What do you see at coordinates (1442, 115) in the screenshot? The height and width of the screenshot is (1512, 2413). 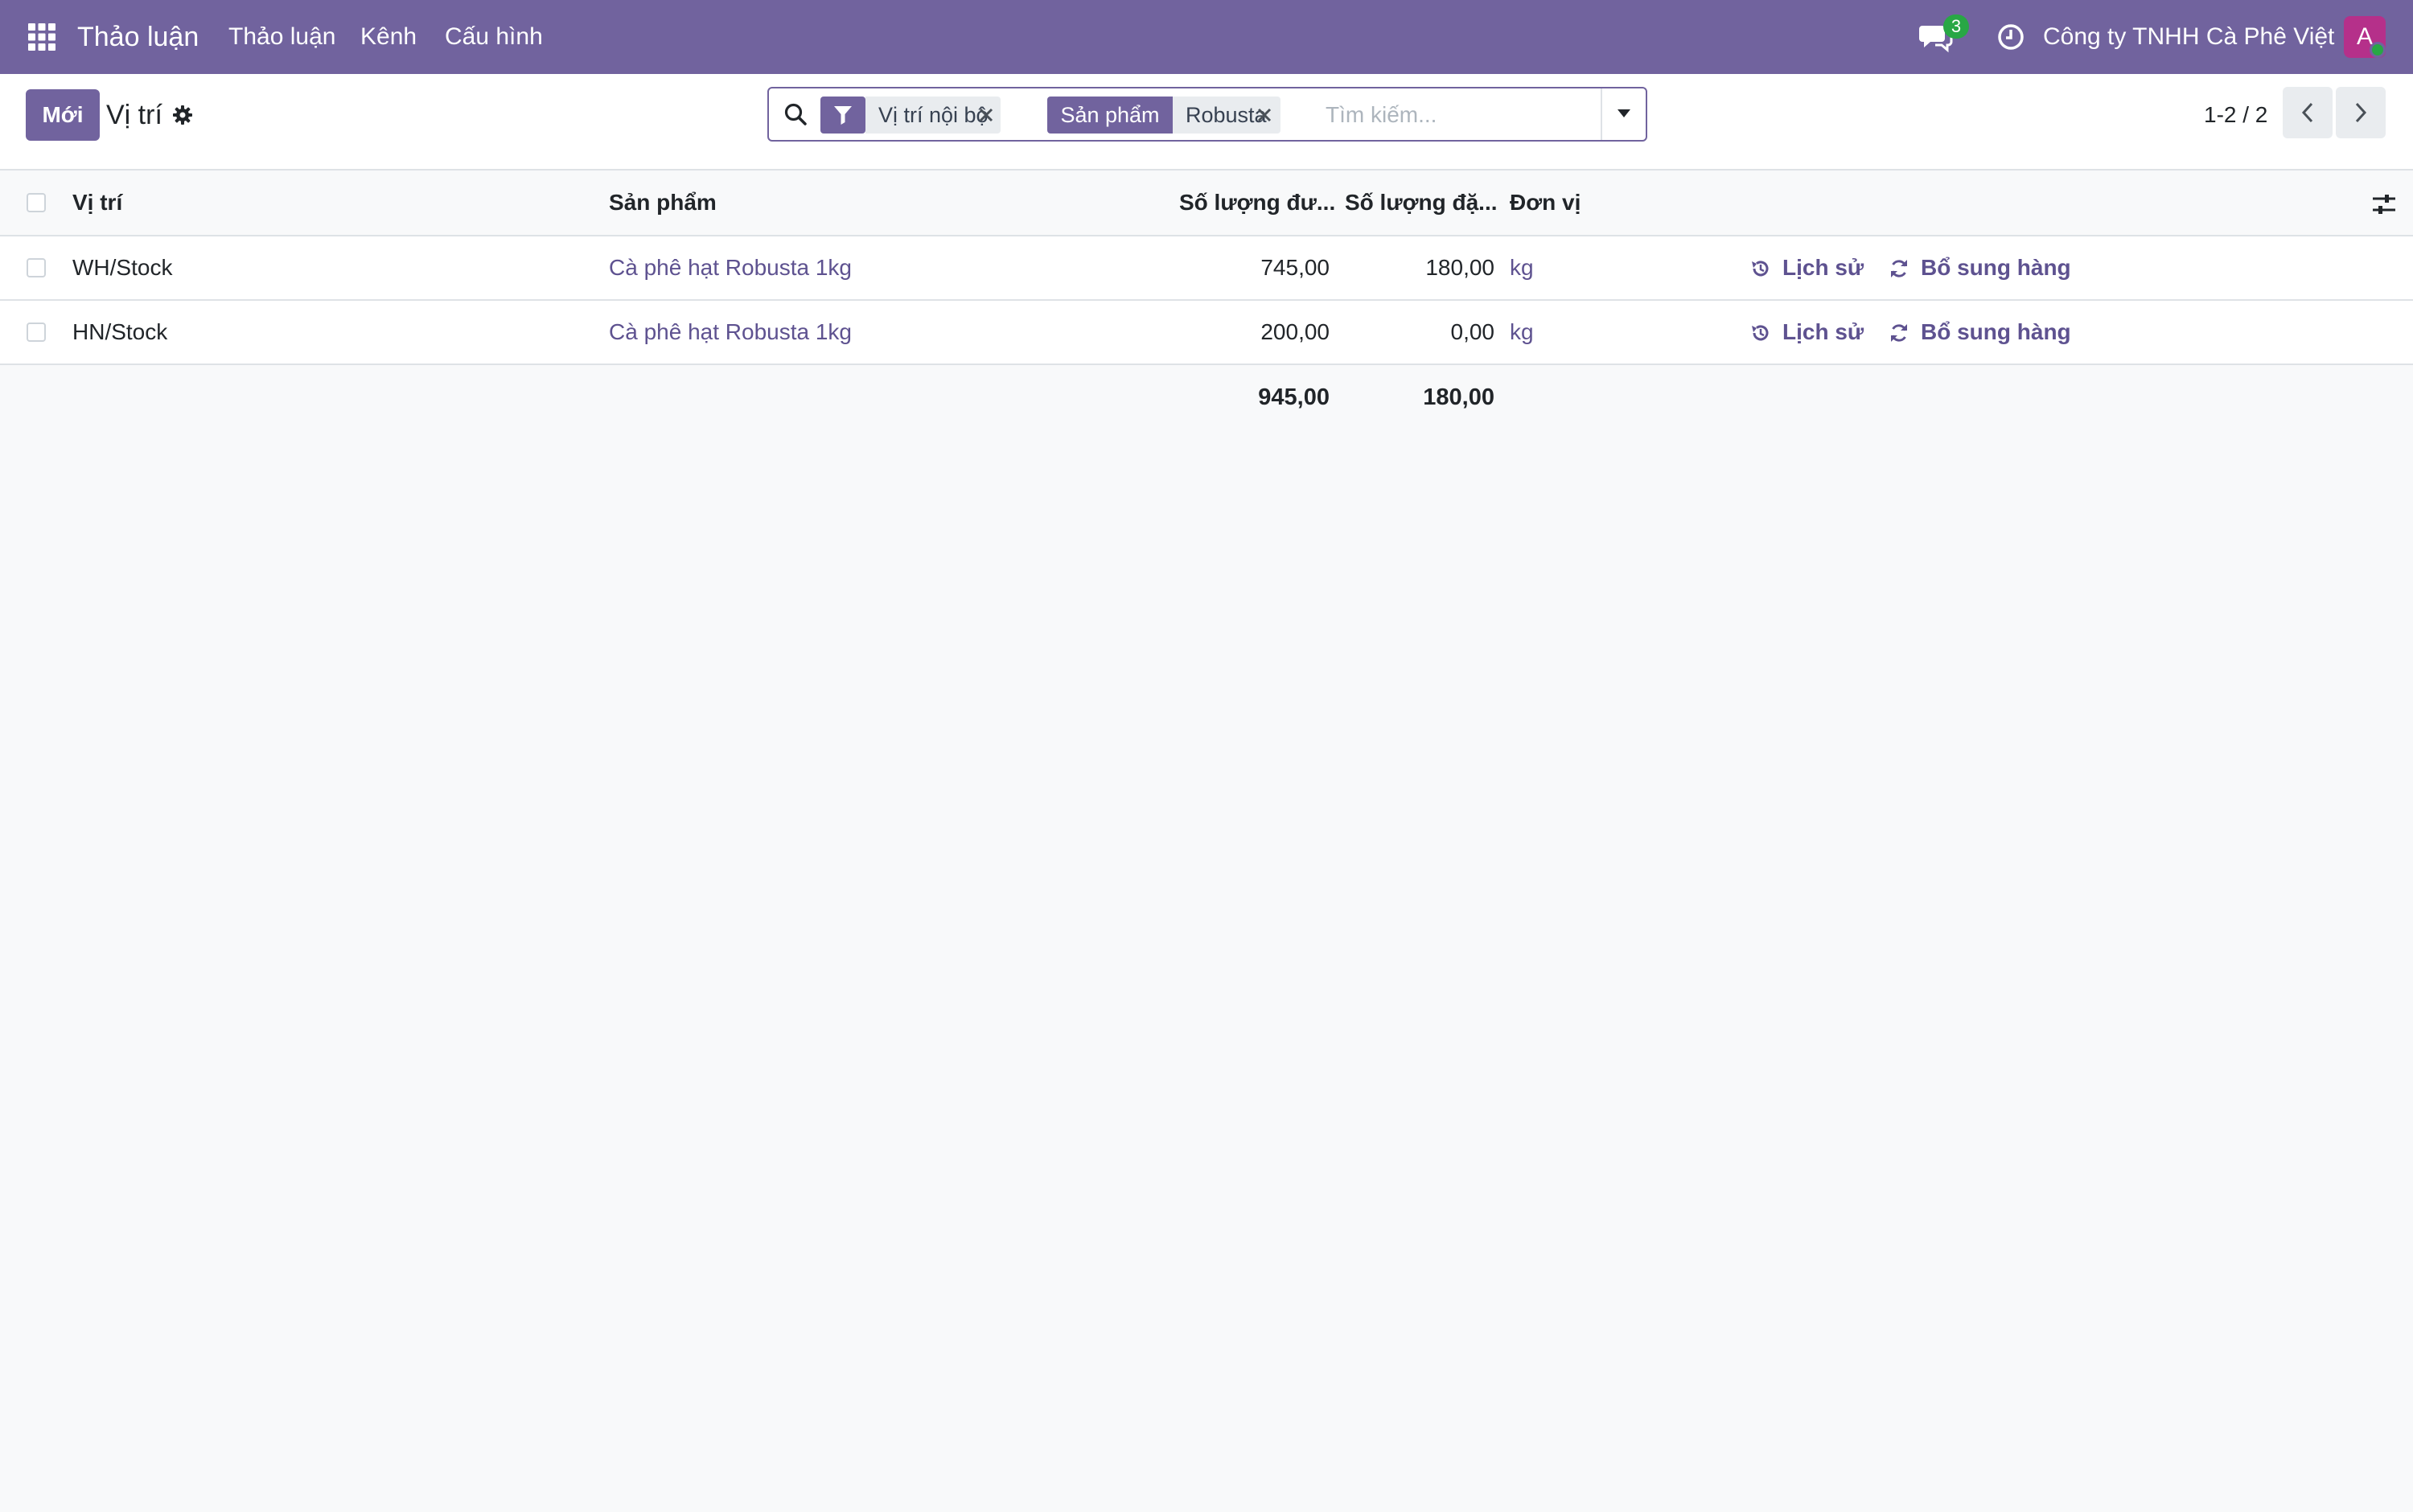 I see `search-input` at bounding box center [1442, 115].